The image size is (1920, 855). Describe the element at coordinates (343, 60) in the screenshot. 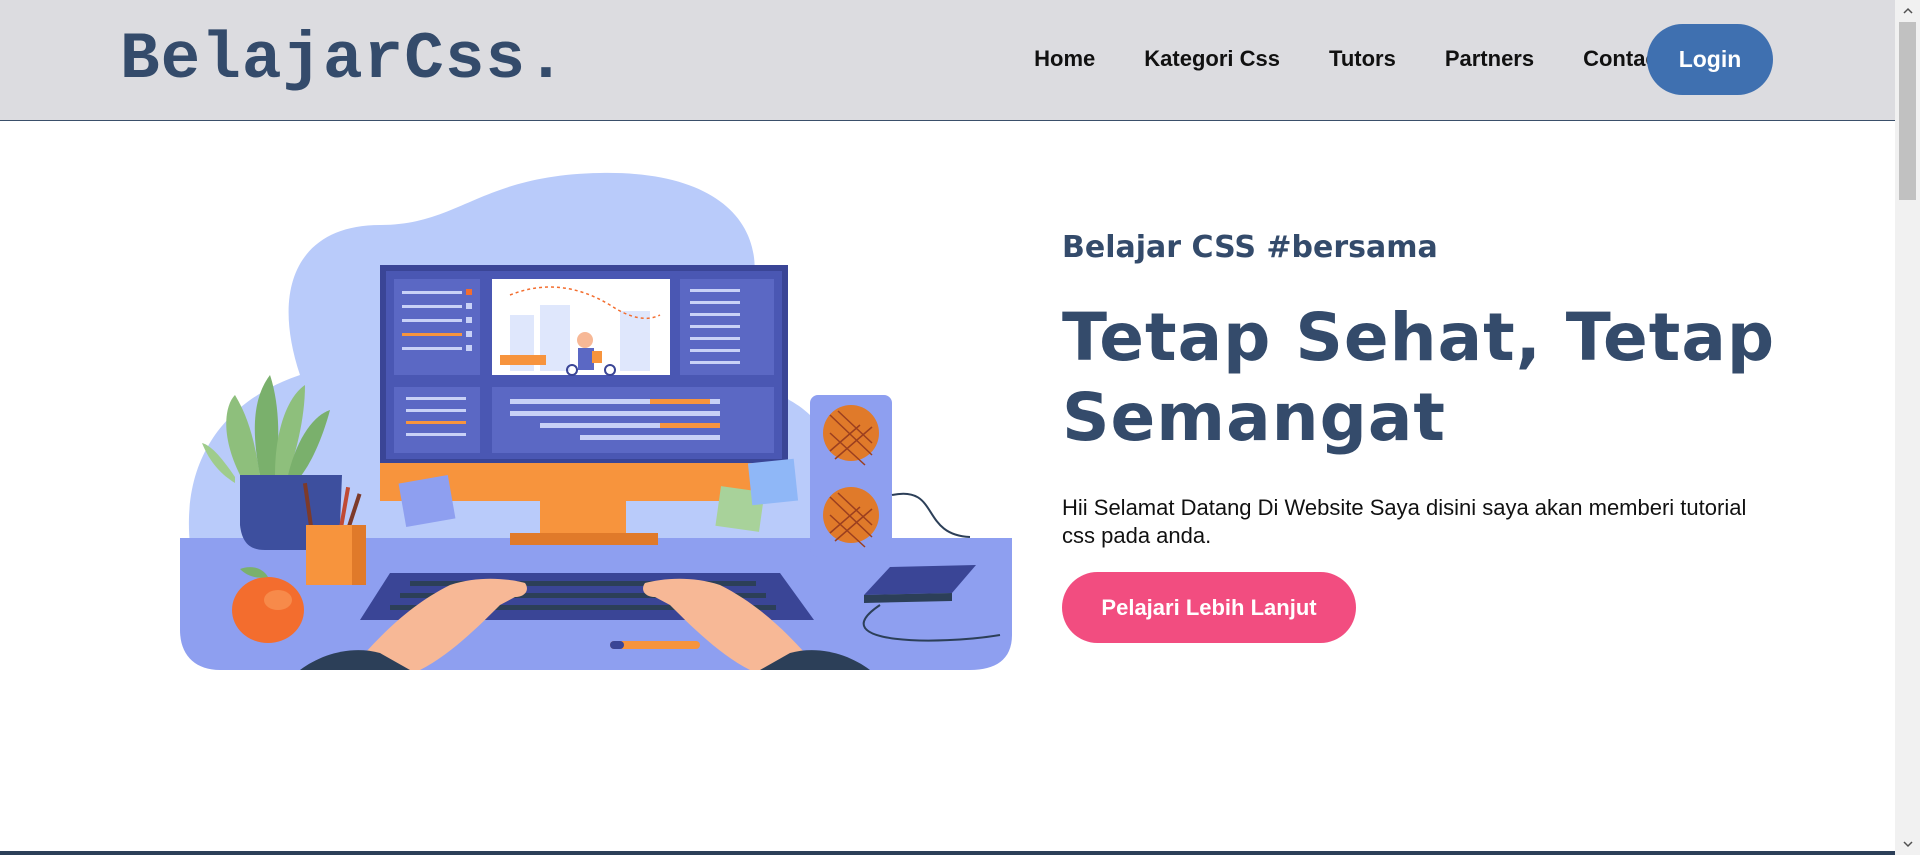

I see `site-logo: BelajarCss.` at that location.